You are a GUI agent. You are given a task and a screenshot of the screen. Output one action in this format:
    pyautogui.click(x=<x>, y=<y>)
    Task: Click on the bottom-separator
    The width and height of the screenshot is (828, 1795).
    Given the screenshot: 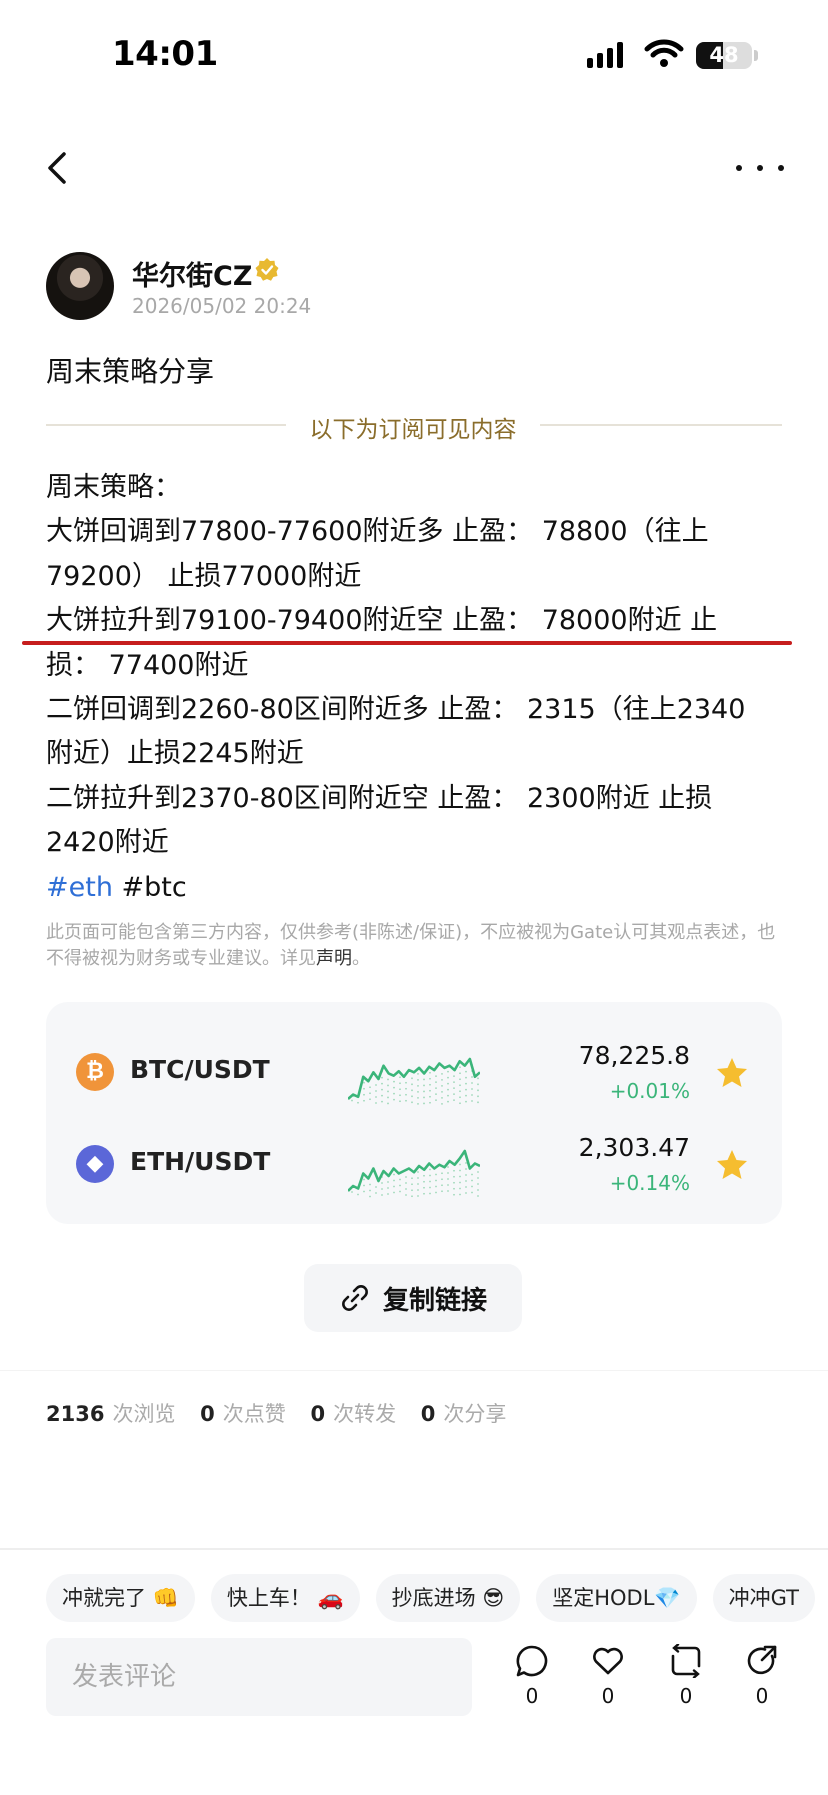 What is the action you would take?
    pyautogui.click(x=414, y=1549)
    